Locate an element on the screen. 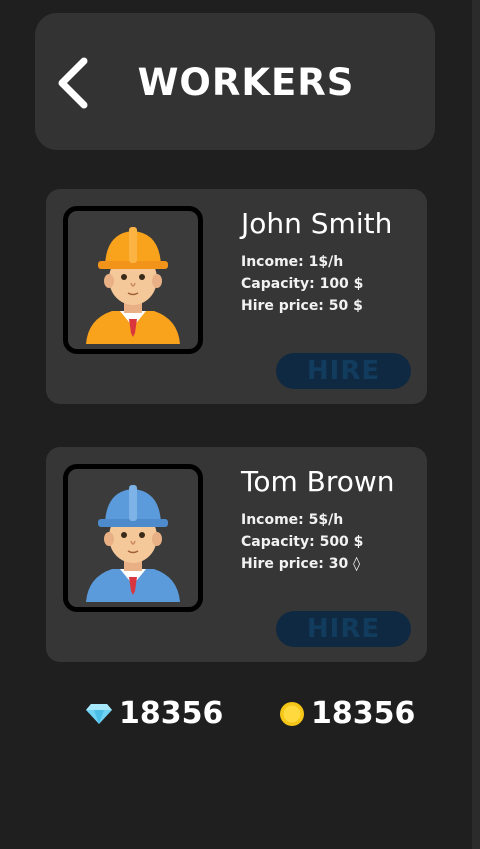  hire-price-text: Hire price: 30 ◊ is located at coordinates (301, 564).